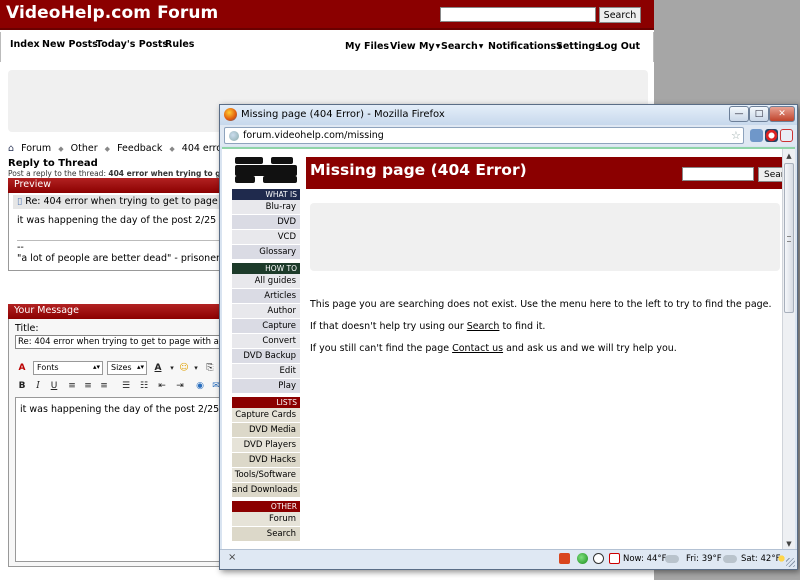 This screenshot has height=580, width=800. What do you see at coordinates (36, 148) in the screenshot?
I see `crumb-forum: Forum` at bounding box center [36, 148].